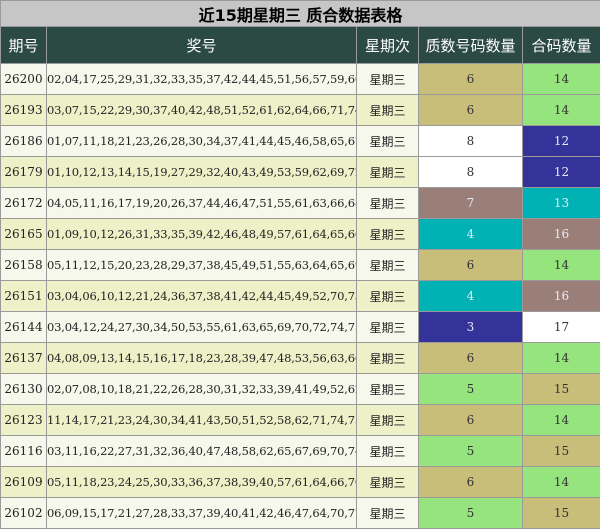 The width and height of the screenshot is (600, 529). I want to click on header-prime-count: 质数号码数量, so click(470, 45).